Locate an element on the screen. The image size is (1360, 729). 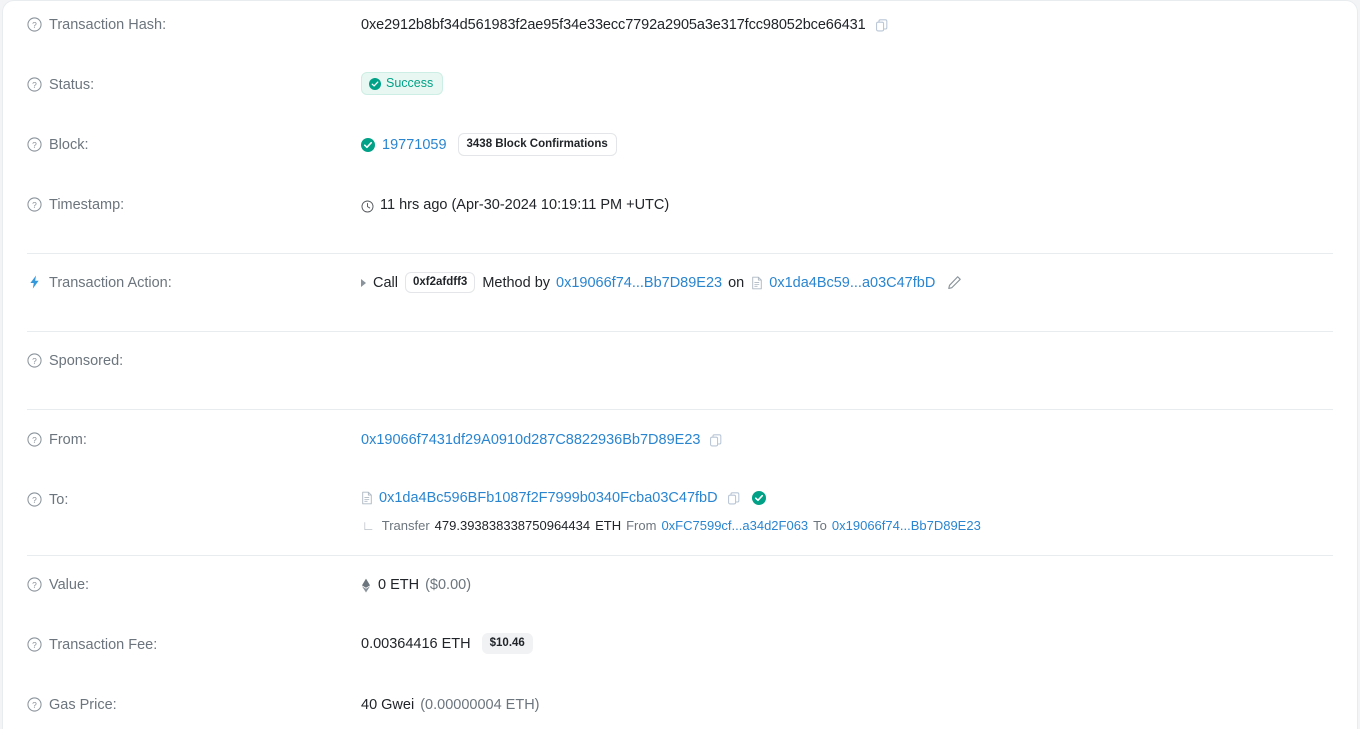
status-badge: Success is located at coordinates (402, 83).